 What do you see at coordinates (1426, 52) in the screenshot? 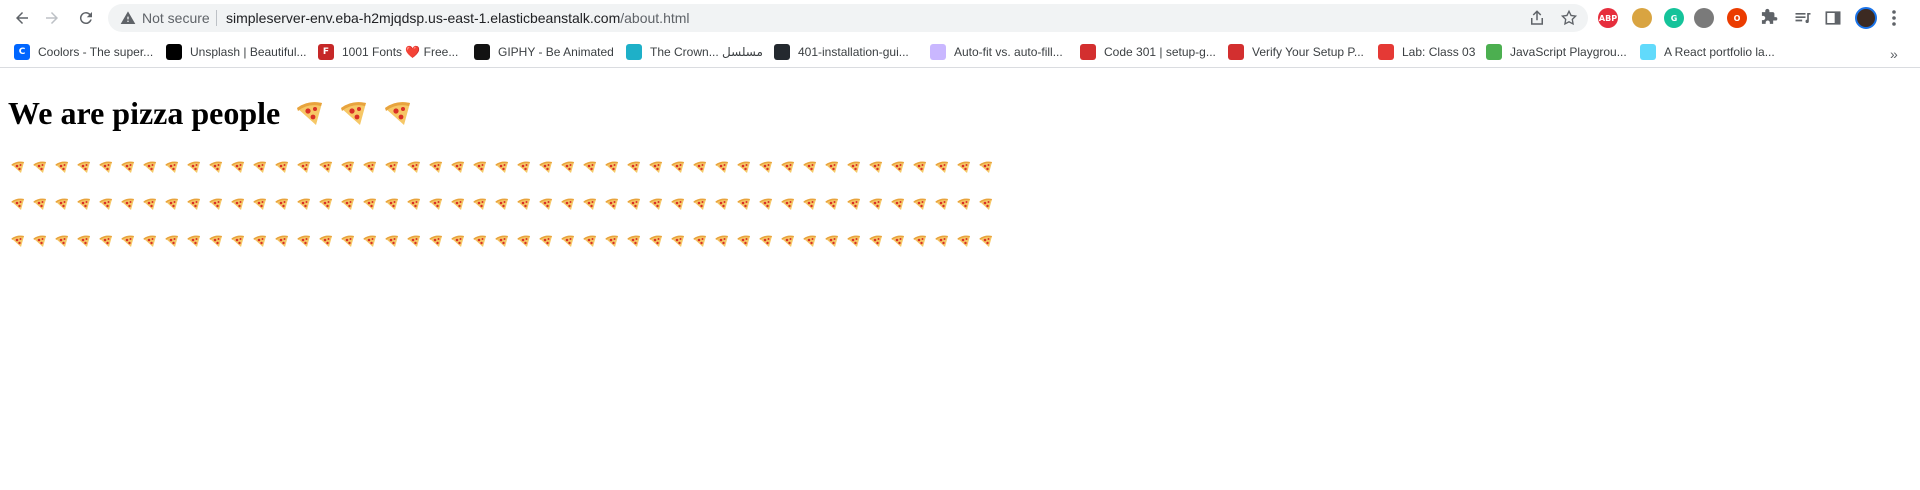
I see `bookmark-item: Lab: Class 03` at bounding box center [1426, 52].